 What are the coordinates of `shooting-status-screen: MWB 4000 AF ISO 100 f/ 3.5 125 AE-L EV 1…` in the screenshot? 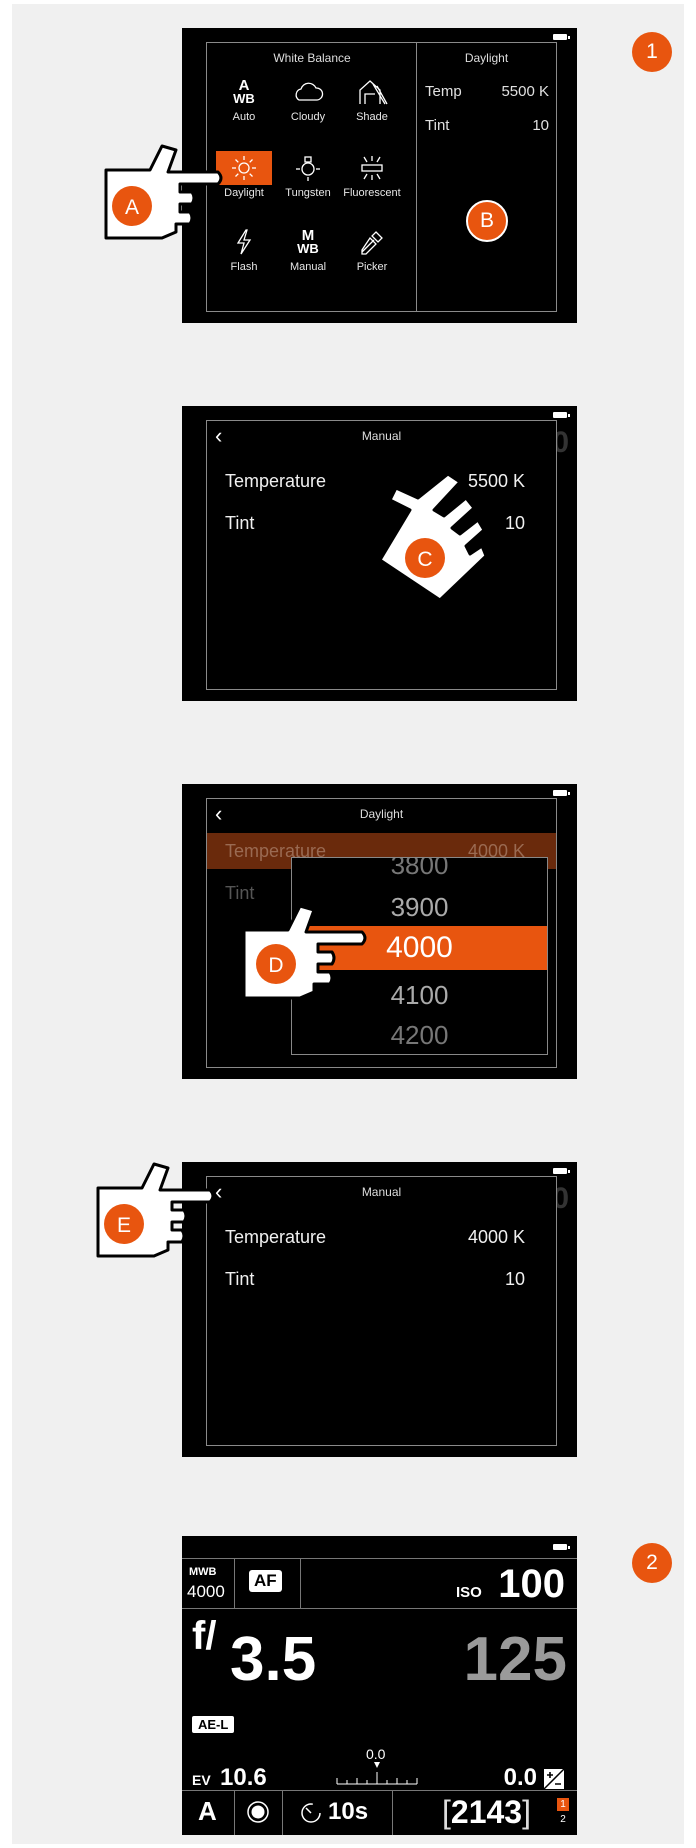 It's located at (379, 1685).